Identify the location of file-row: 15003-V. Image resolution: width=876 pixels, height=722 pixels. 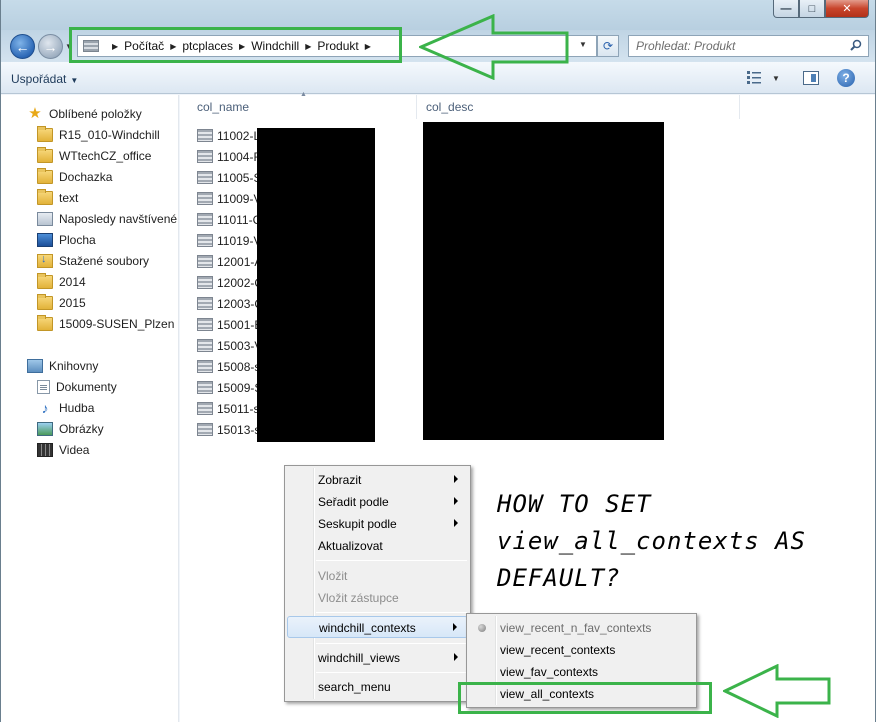
(229, 345).